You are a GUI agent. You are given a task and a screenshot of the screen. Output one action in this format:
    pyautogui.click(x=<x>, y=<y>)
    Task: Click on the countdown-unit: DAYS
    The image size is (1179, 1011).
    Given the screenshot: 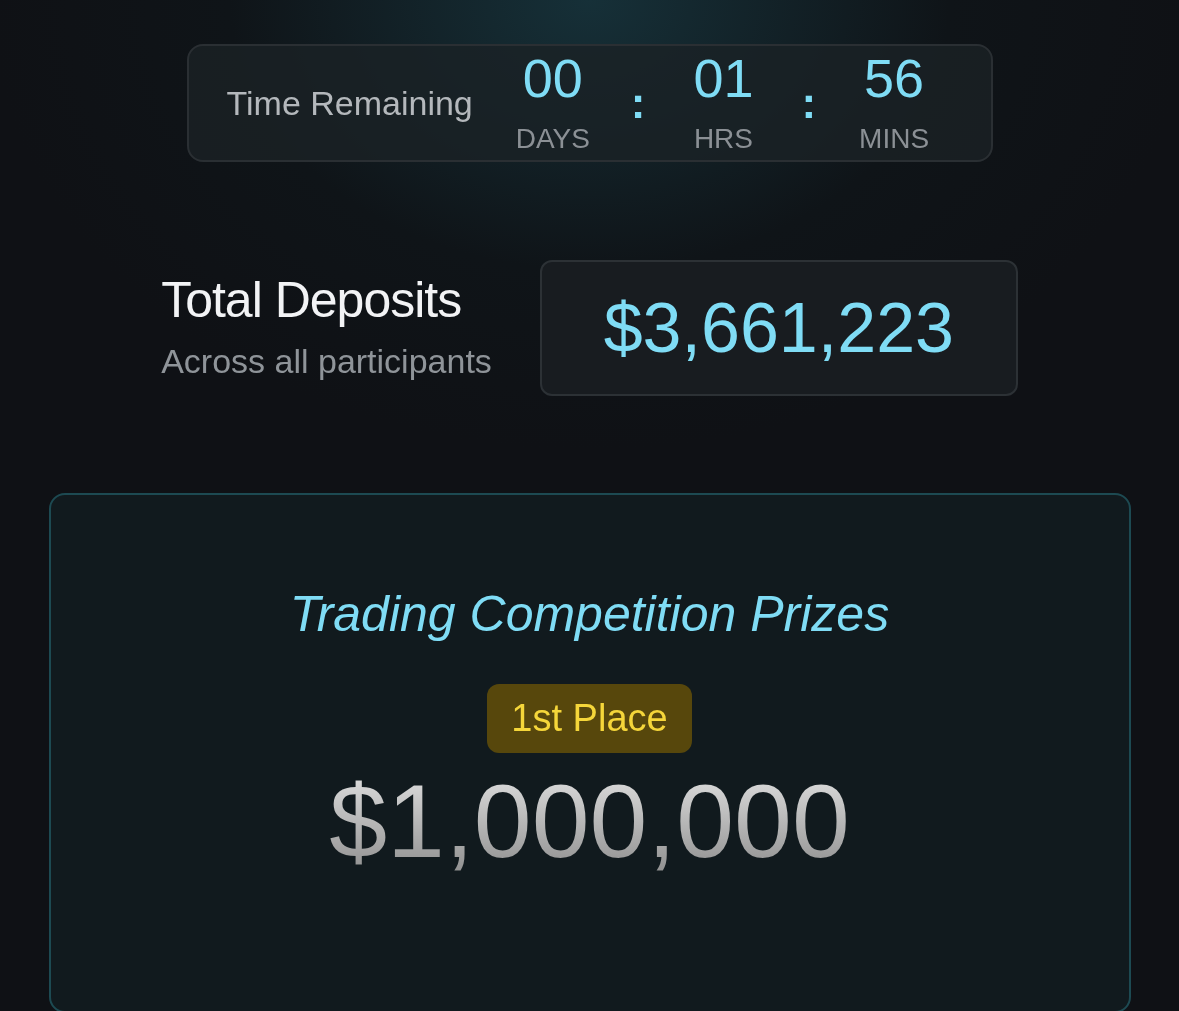 What is the action you would take?
    pyautogui.click(x=552, y=139)
    